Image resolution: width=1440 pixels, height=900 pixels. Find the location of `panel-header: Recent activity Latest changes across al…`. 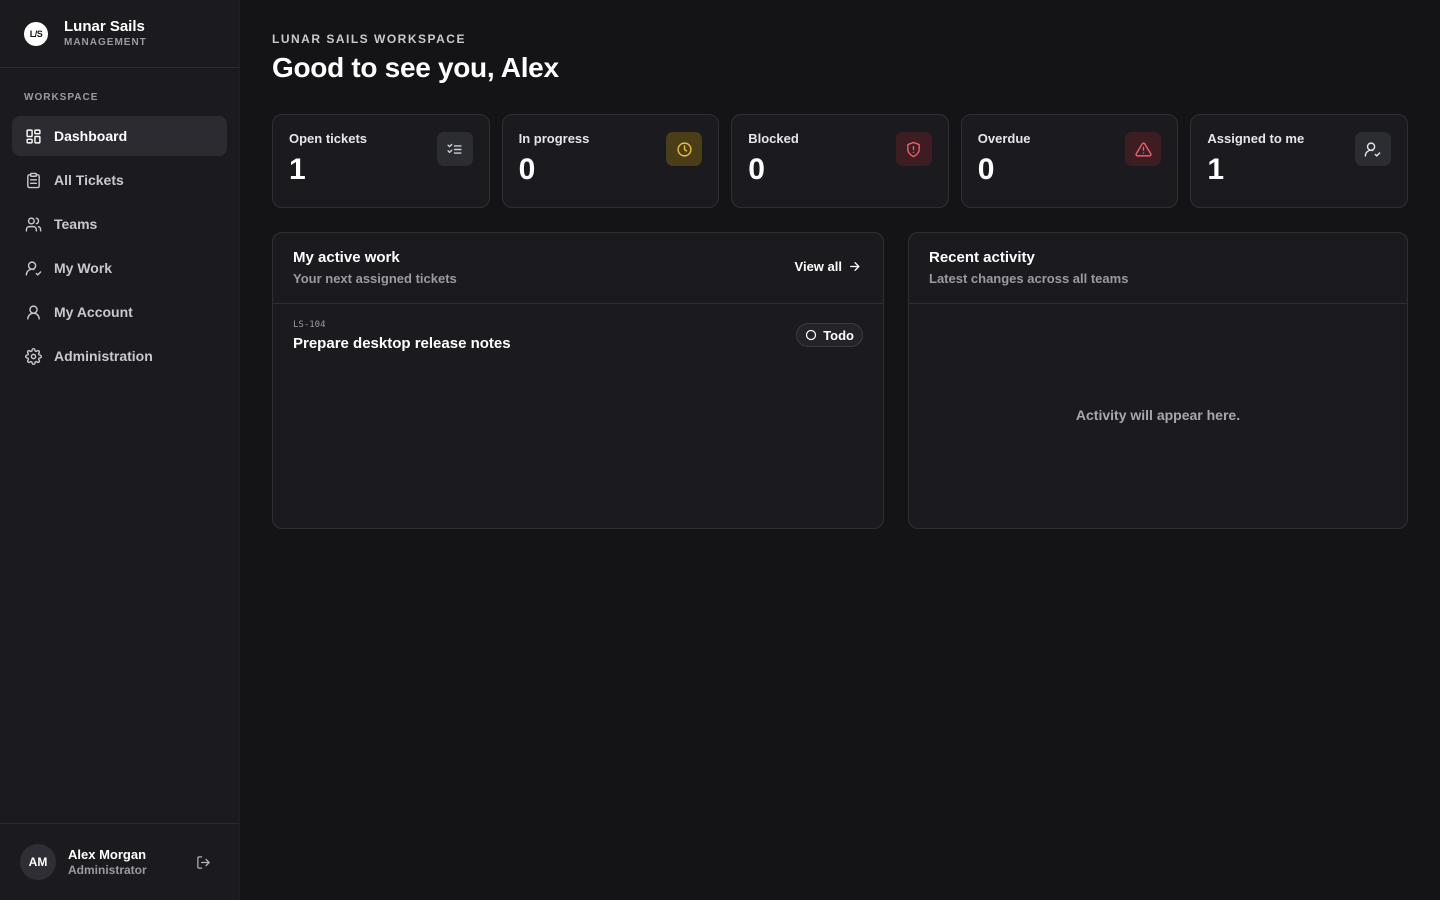

panel-header: Recent activity Latest changes across al… is located at coordinates (1158, 268).